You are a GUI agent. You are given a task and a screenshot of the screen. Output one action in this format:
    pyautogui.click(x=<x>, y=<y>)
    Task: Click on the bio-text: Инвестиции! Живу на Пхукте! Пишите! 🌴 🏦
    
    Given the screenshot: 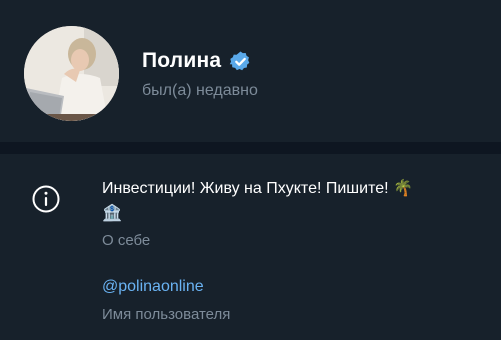 What is the action you would take?
    pyautogui.click(x=282, y=201)
    